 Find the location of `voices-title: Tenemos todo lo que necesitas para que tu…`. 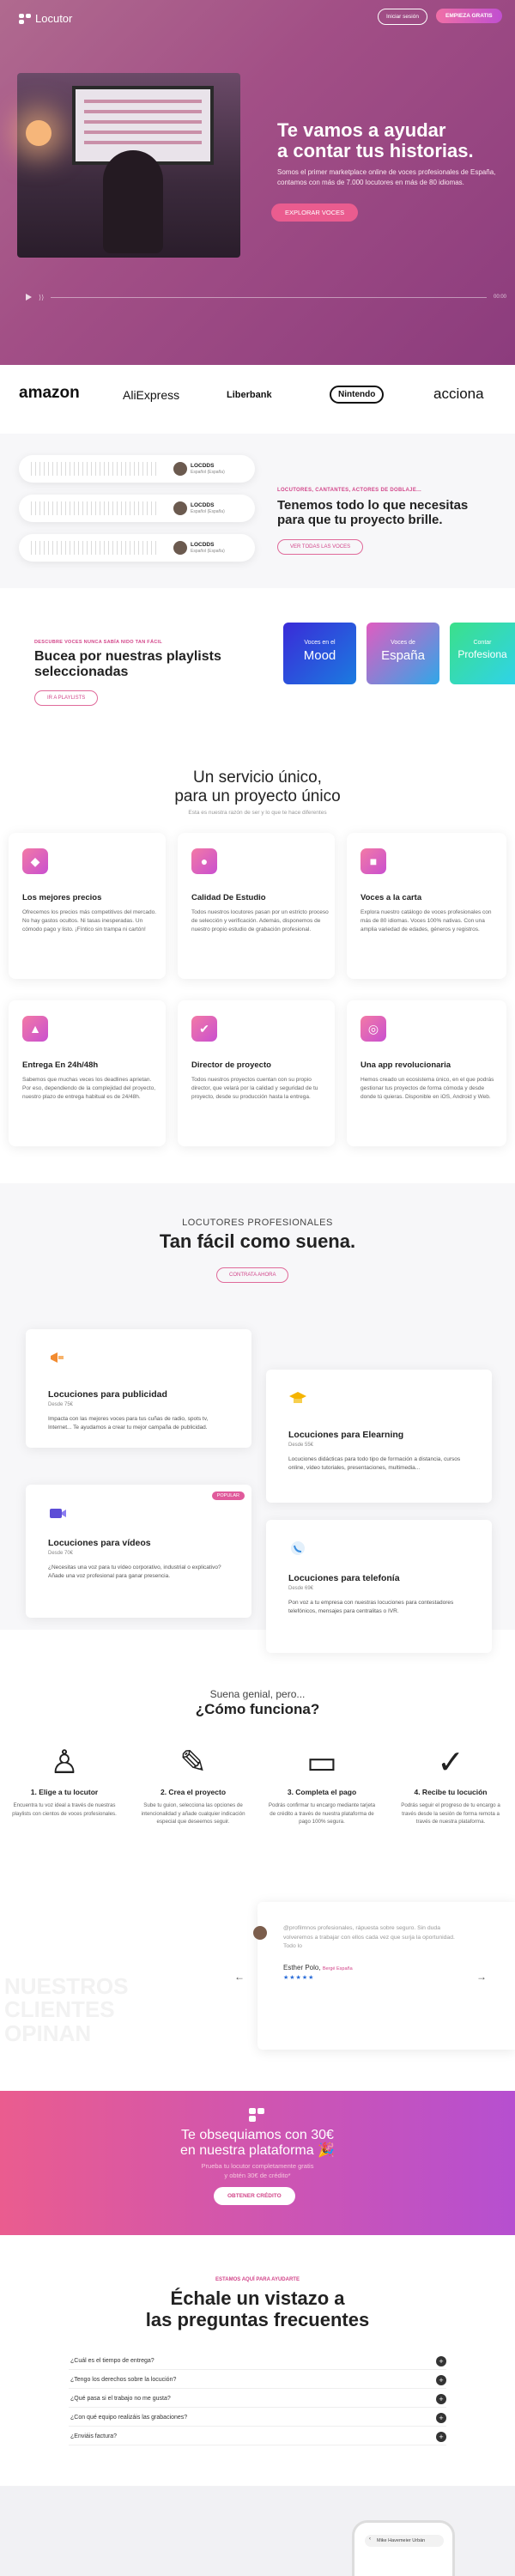

voices-title: Tenemos todo lo que necesitas para que tu… is located at coordinates (373, 513).